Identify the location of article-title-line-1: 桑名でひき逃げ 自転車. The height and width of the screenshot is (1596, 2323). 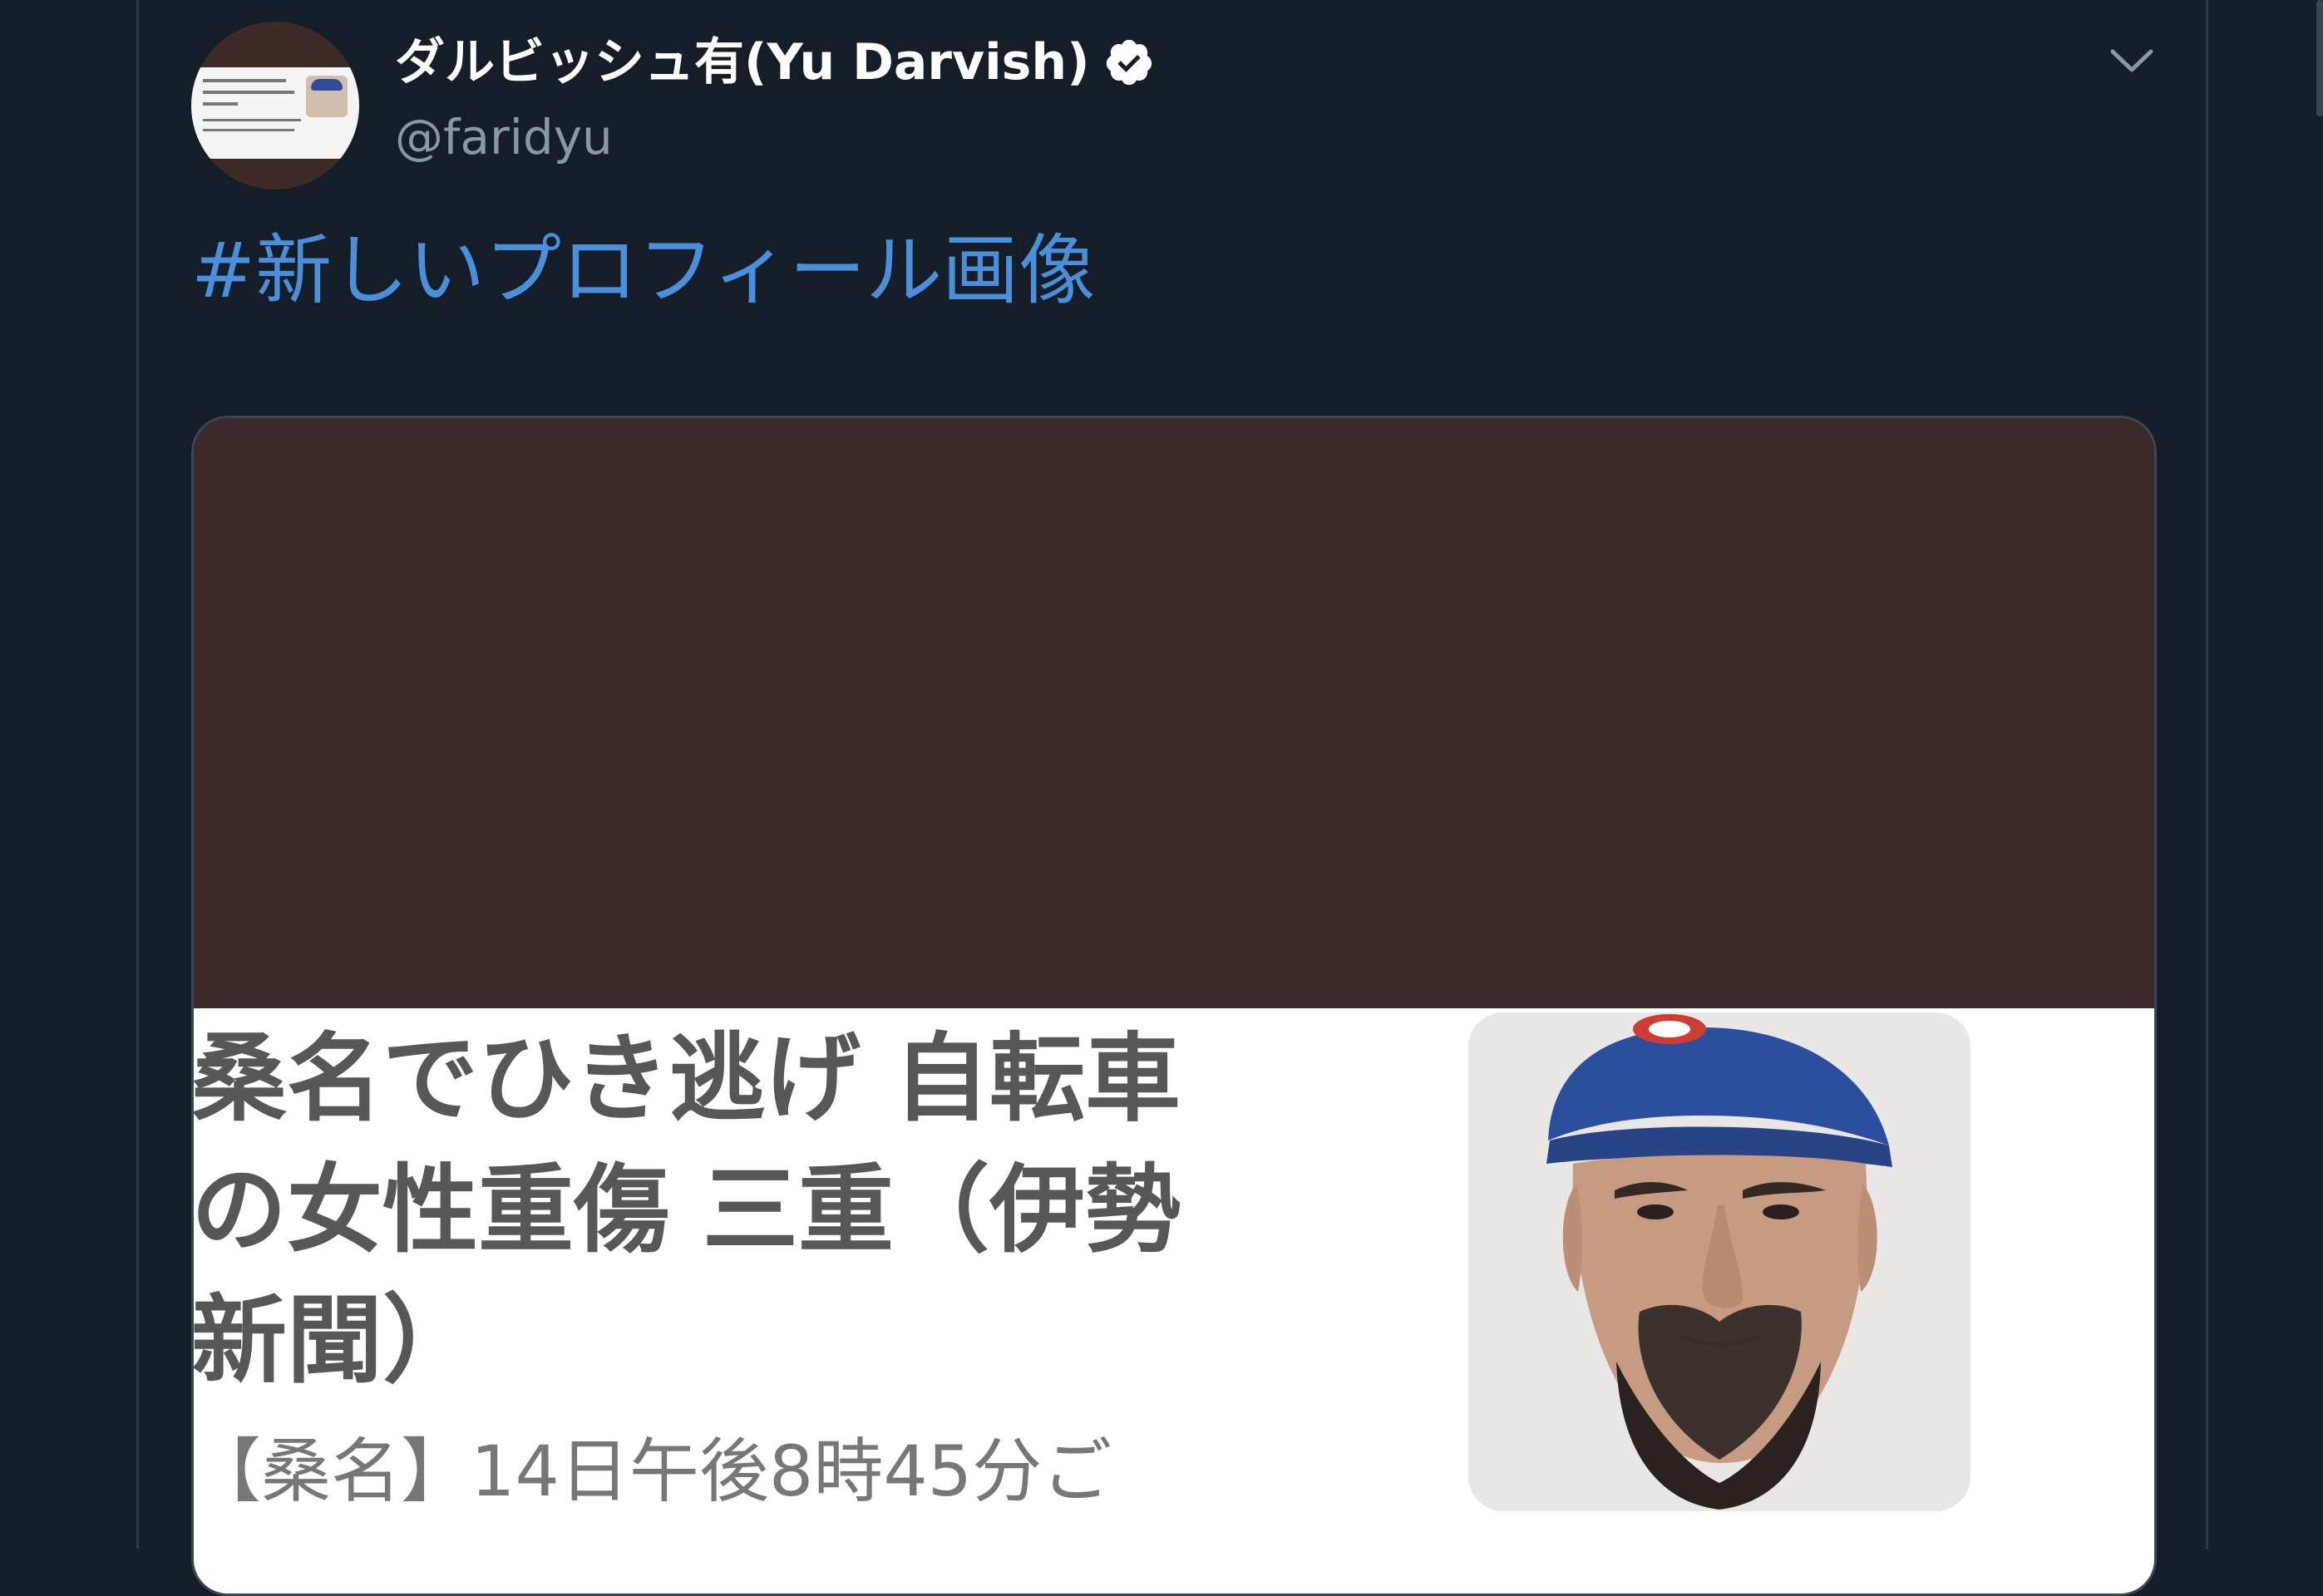
(686, 1079).